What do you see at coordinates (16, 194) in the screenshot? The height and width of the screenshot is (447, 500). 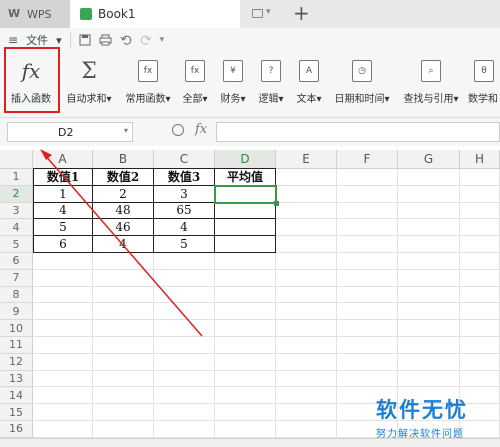 I see `row-header-2: 2` at bounding box center [16, 194].